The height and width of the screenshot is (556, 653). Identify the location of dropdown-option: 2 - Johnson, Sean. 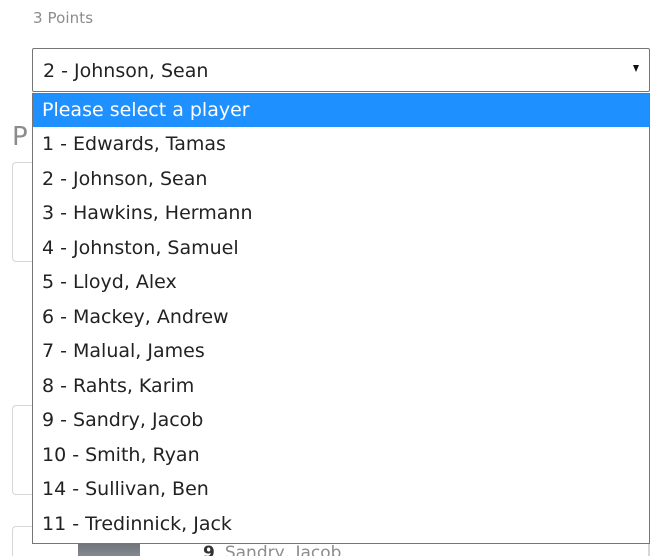
(341, 179).